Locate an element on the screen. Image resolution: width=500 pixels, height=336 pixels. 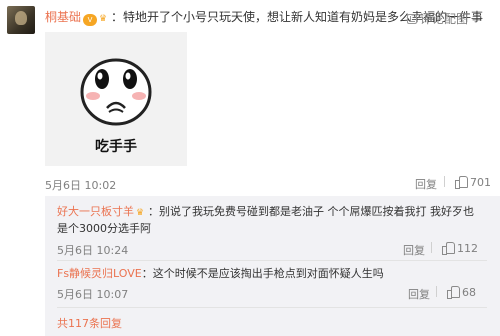
sticker-caption: 吃手手 is located at coordinates (116, 147).